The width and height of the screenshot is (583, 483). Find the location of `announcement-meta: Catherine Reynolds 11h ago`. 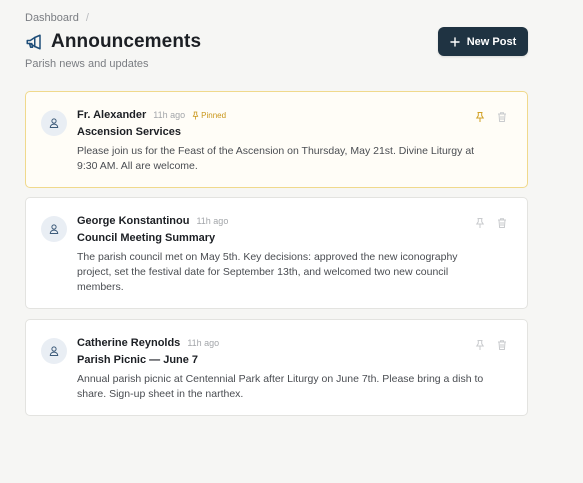

announcement-meta: Catherine Reynolds 11h ago is located at coordinates (282, 343).